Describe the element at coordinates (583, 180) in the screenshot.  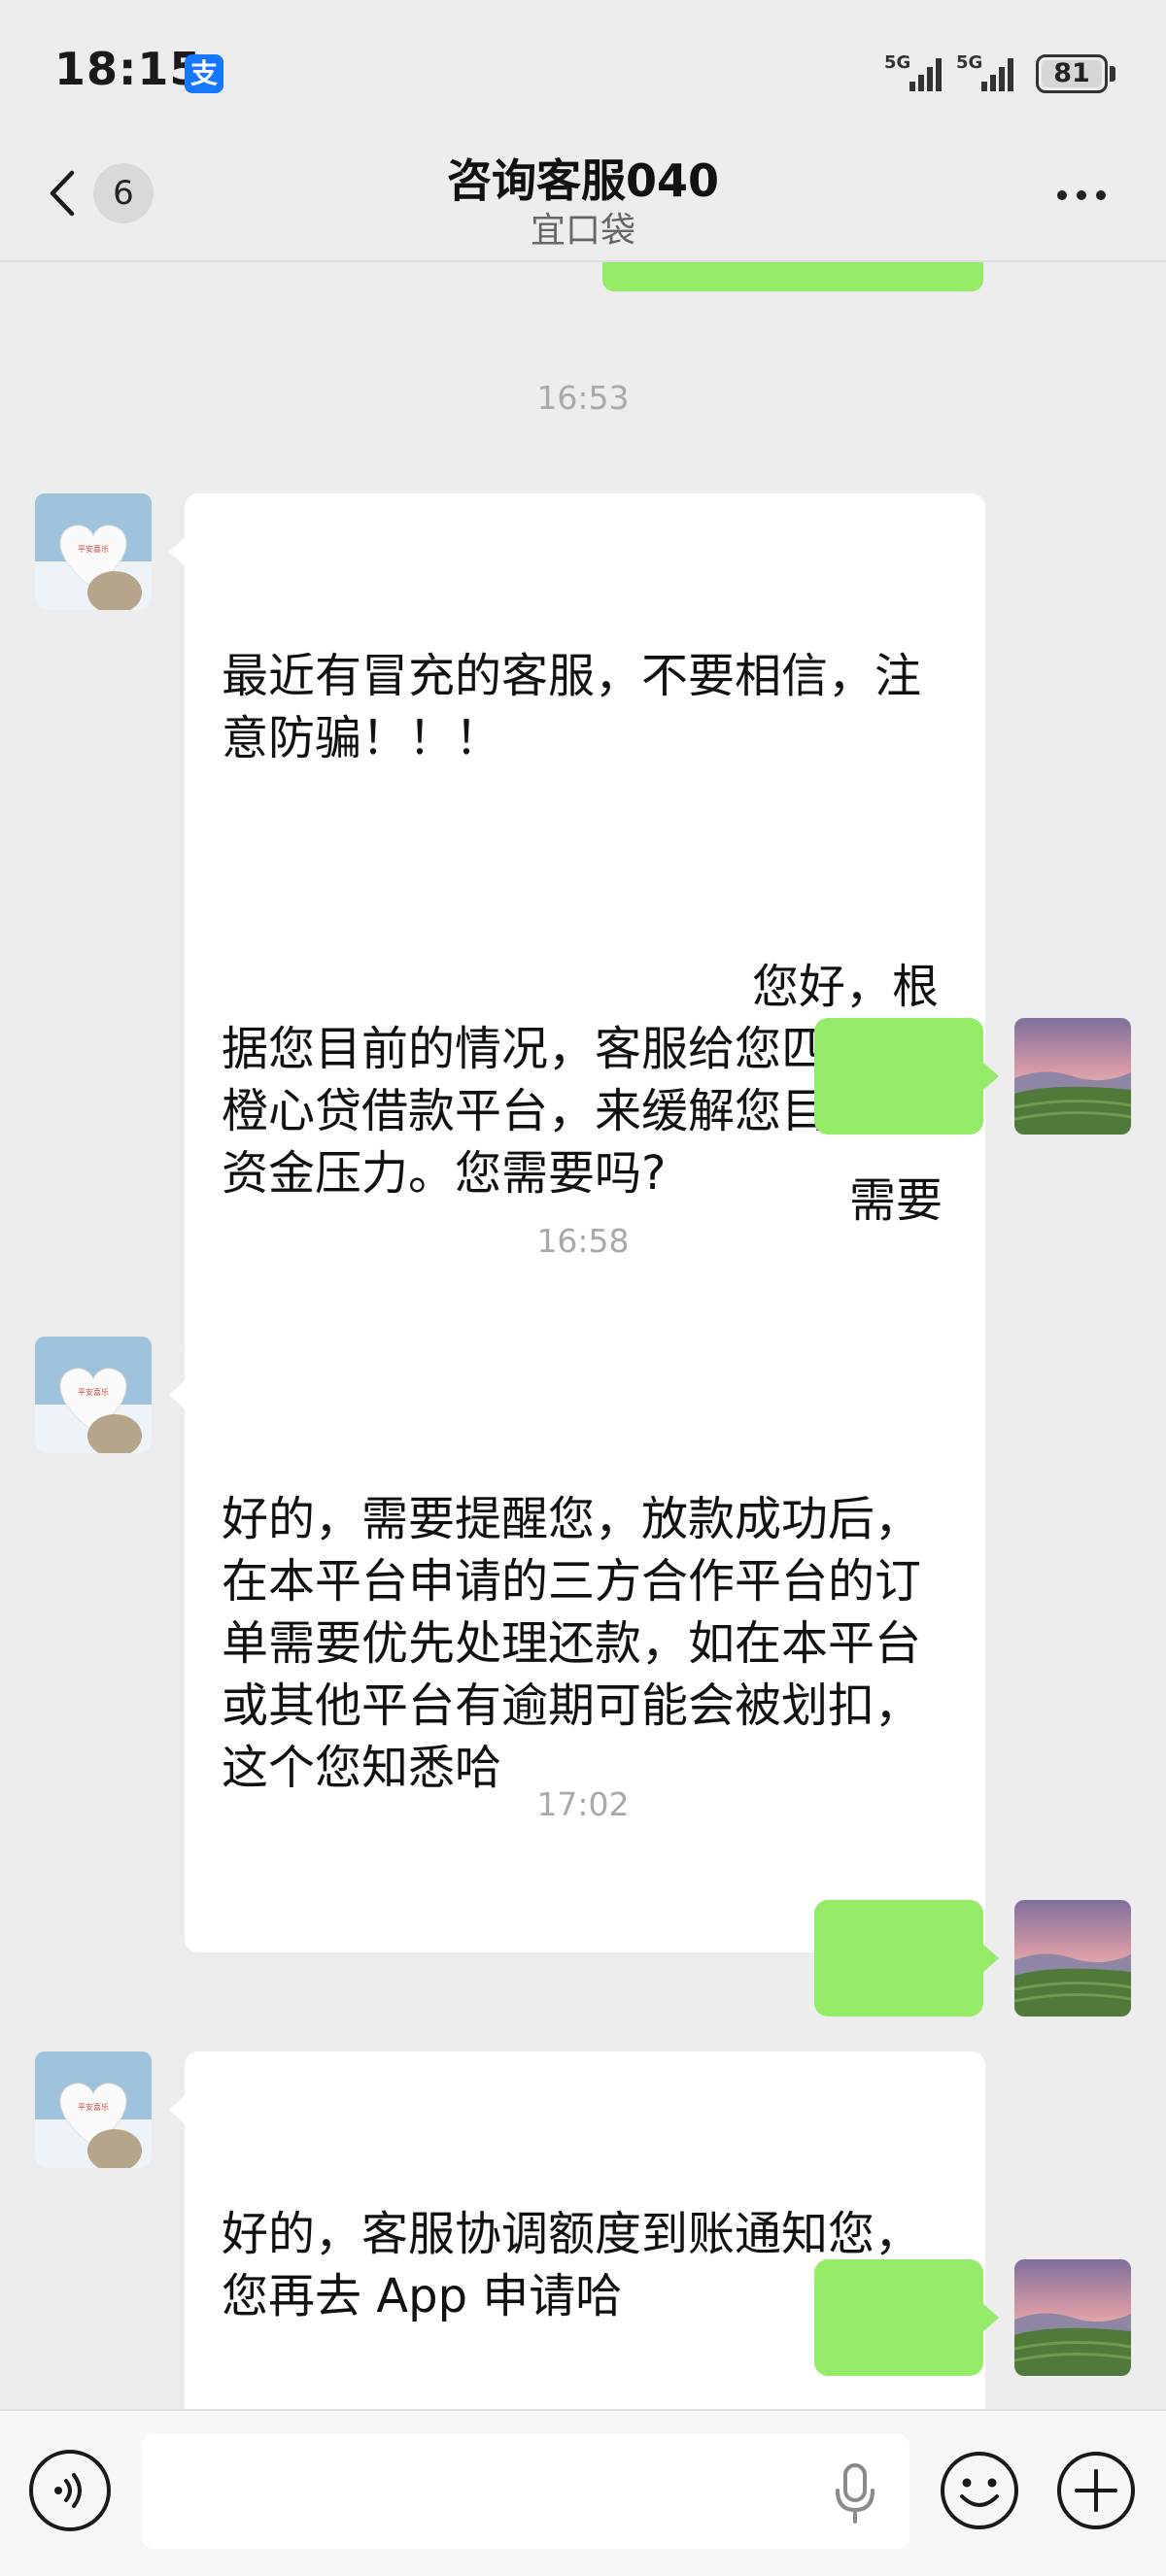
I see `chat-title: 咨询客服040` at that location.